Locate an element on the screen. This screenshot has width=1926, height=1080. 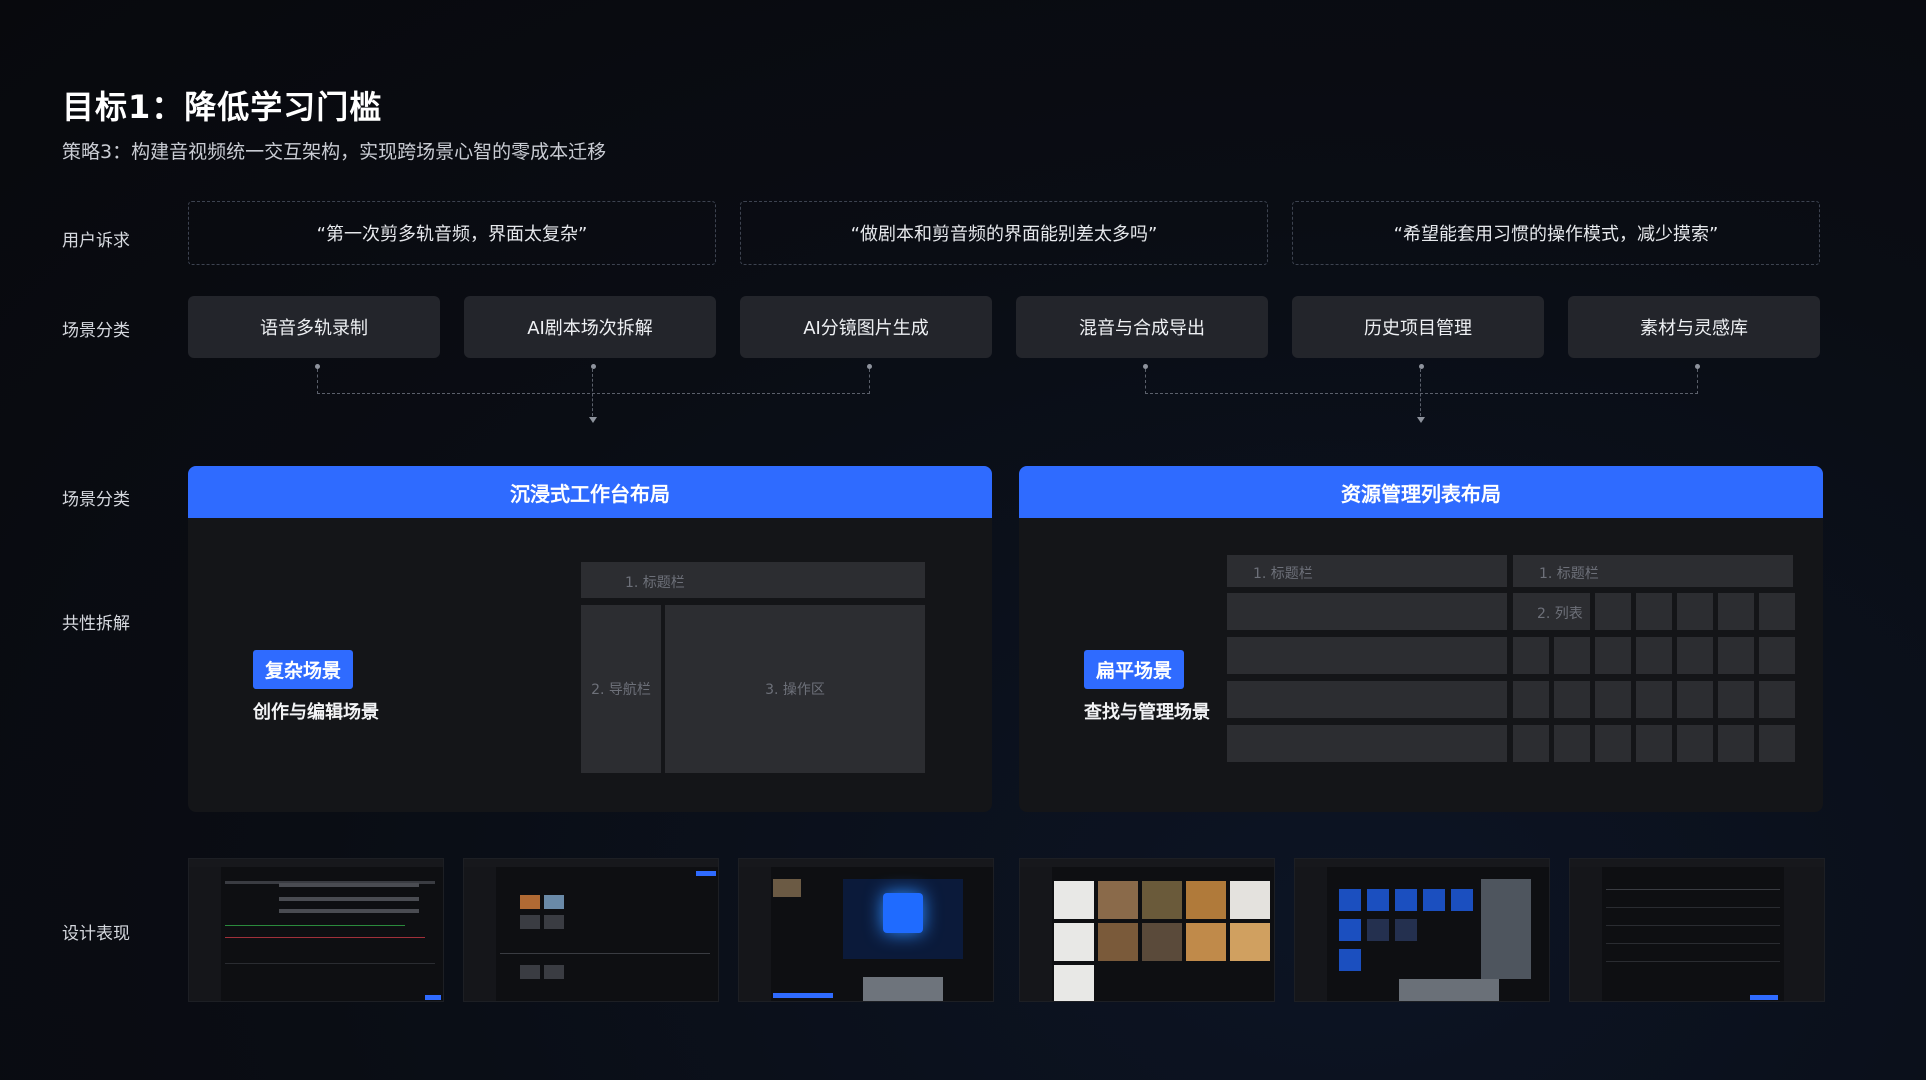
page-title: 目标1：降低学习门槛 is located at coordinates (222, 107).